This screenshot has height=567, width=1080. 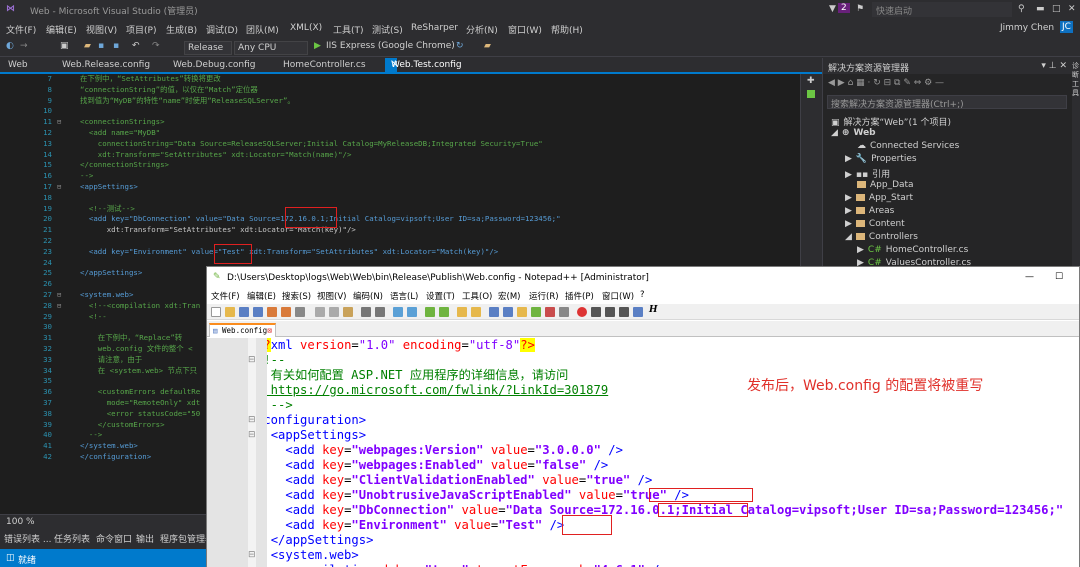 I want to click on tree-item-content: ▶ Content, so click(x=875, y=225).